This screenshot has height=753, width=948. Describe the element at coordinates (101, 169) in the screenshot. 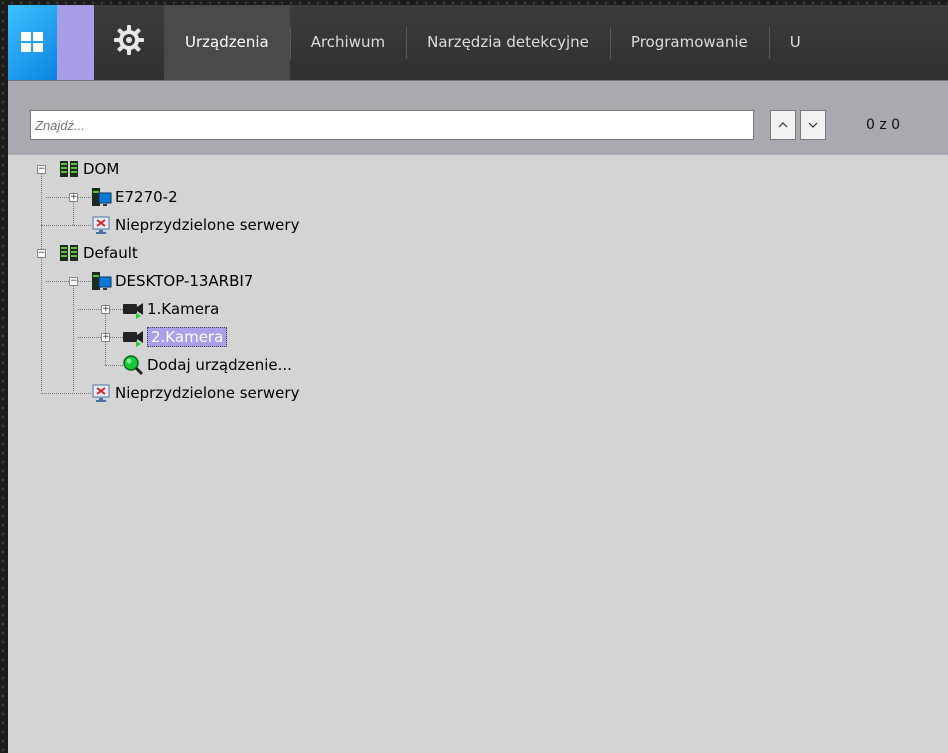

I see `tree-label: DOM` at that location.